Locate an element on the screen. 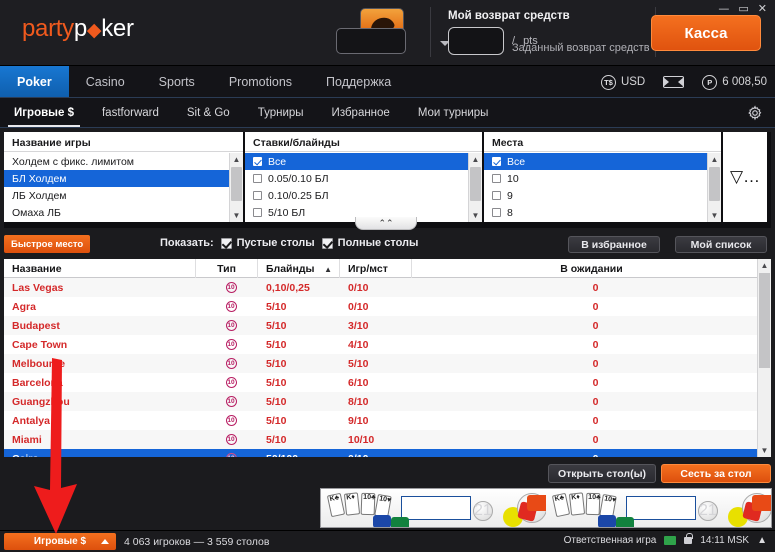  filter-row-label: 5/10 БЛ is located at coordinates (287, 212).